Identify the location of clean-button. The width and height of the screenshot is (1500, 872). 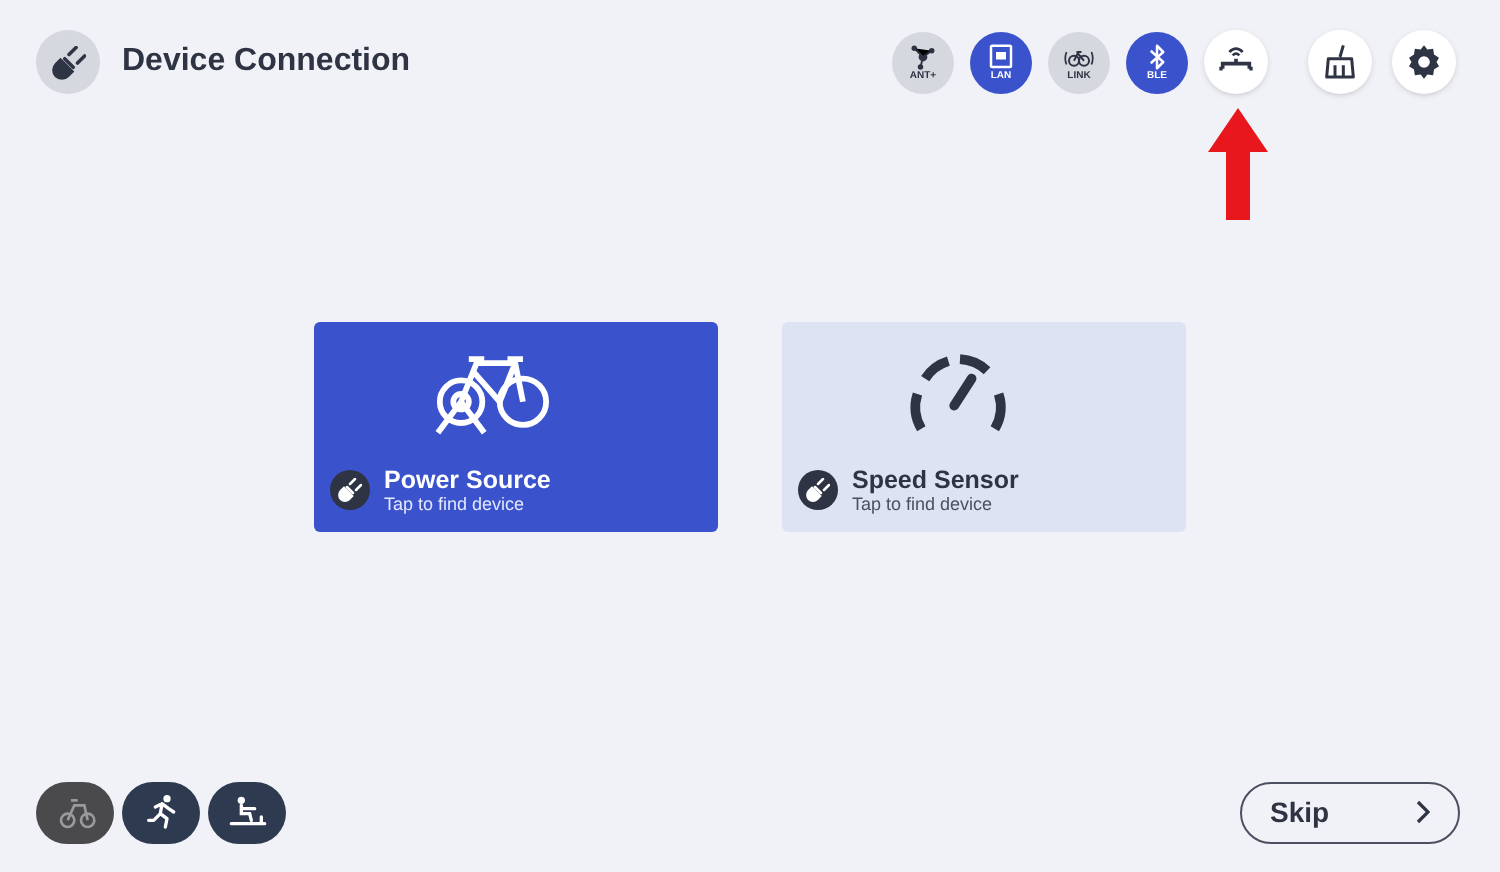
(1340, 62).